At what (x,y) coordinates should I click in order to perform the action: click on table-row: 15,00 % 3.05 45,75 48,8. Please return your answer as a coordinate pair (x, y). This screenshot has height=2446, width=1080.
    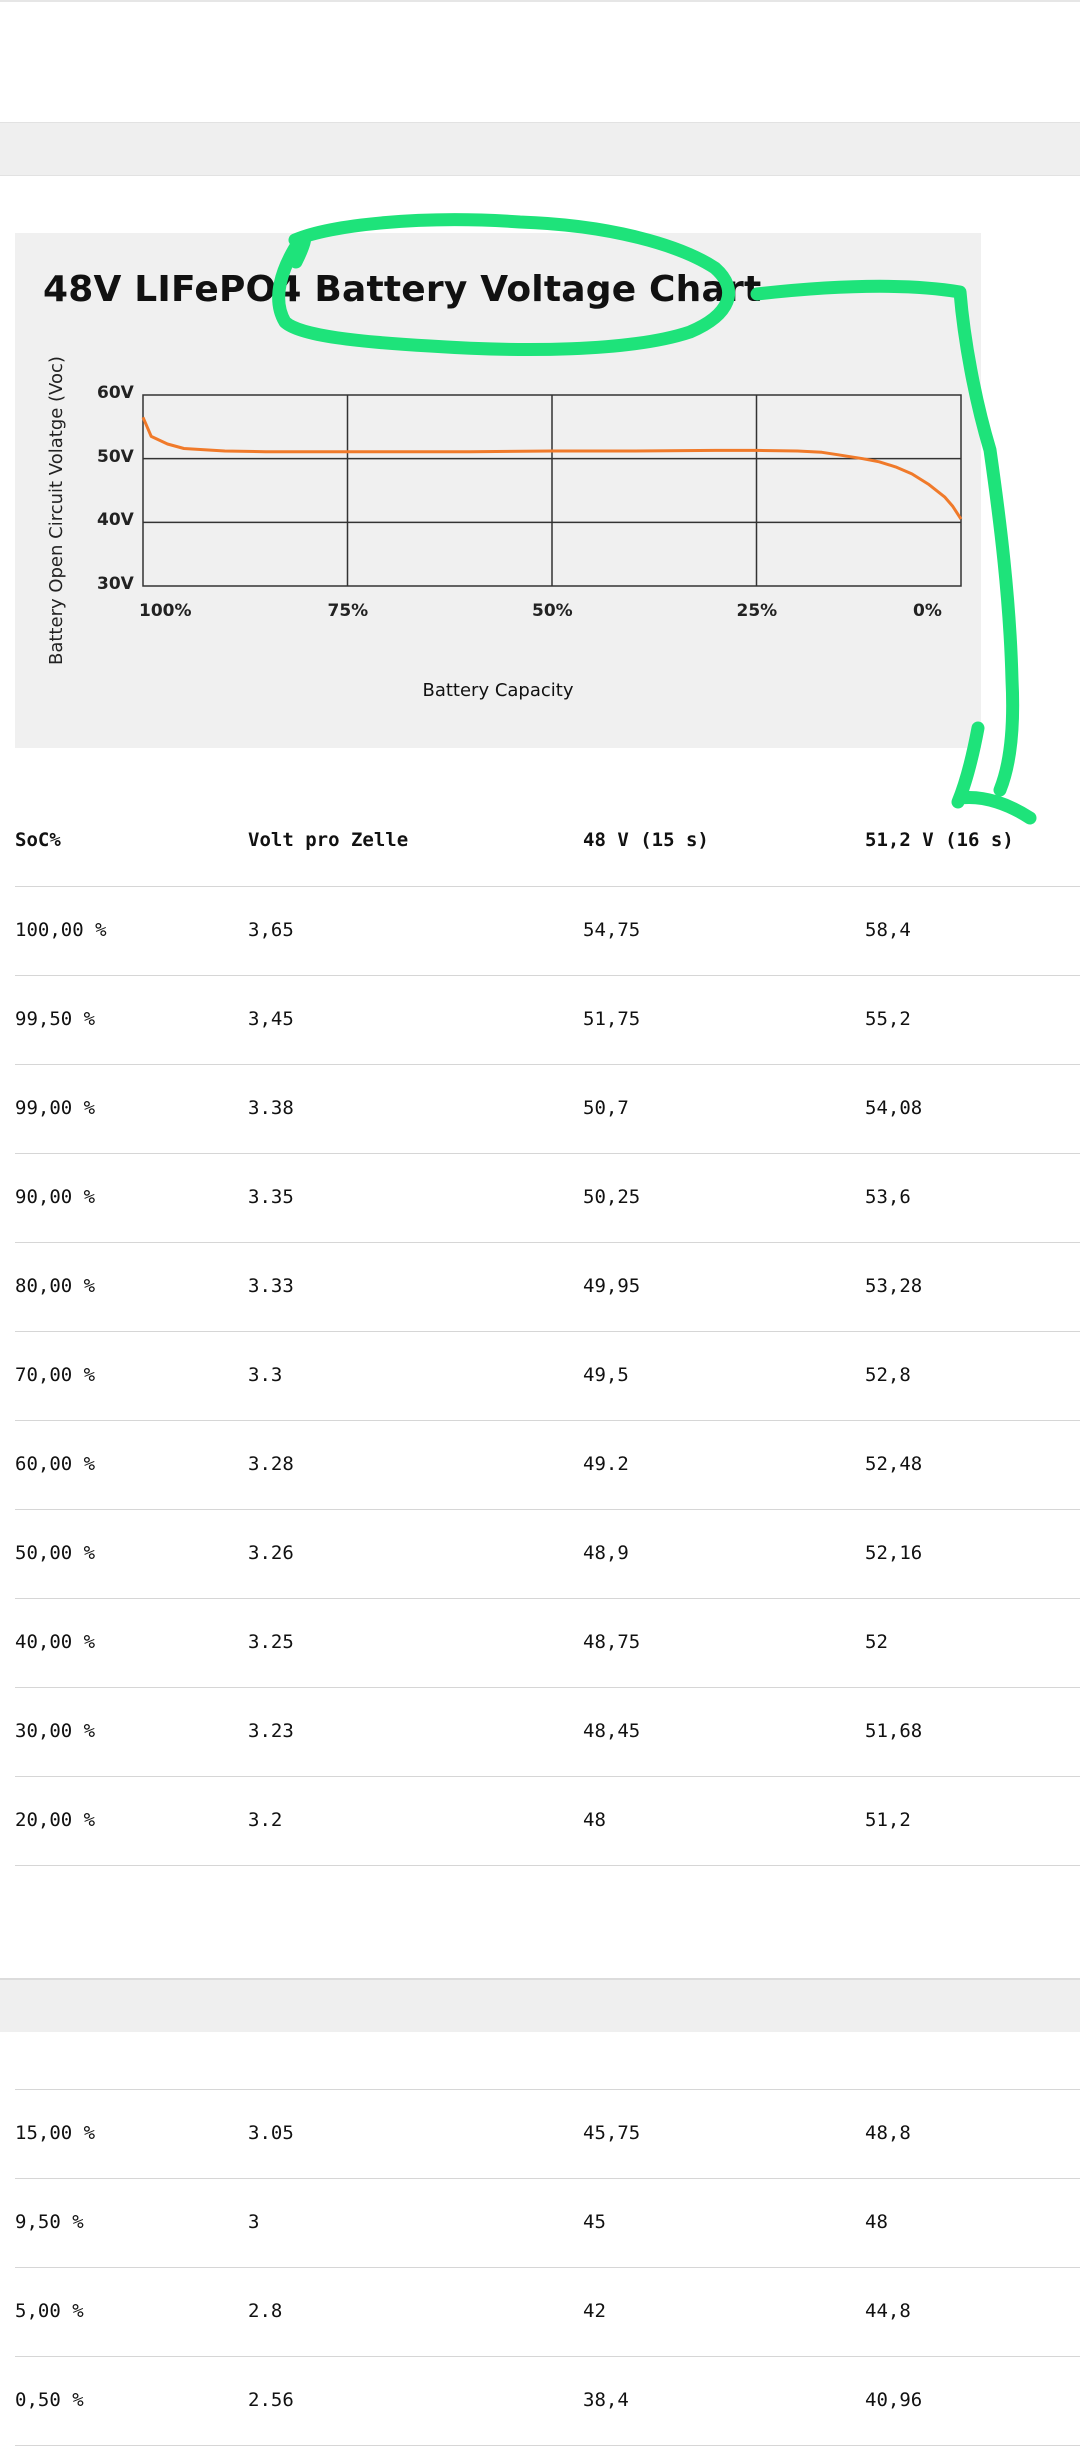
    Looking at the image, I should click on (540, 2134).